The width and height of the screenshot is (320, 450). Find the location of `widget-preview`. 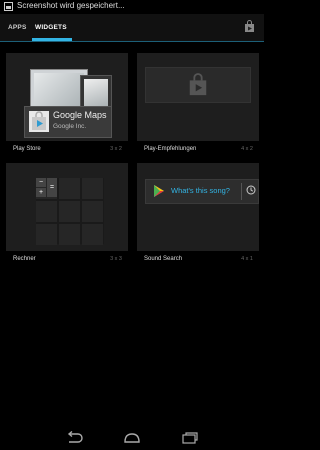

widget-preview is located at coordinates (198, 97).